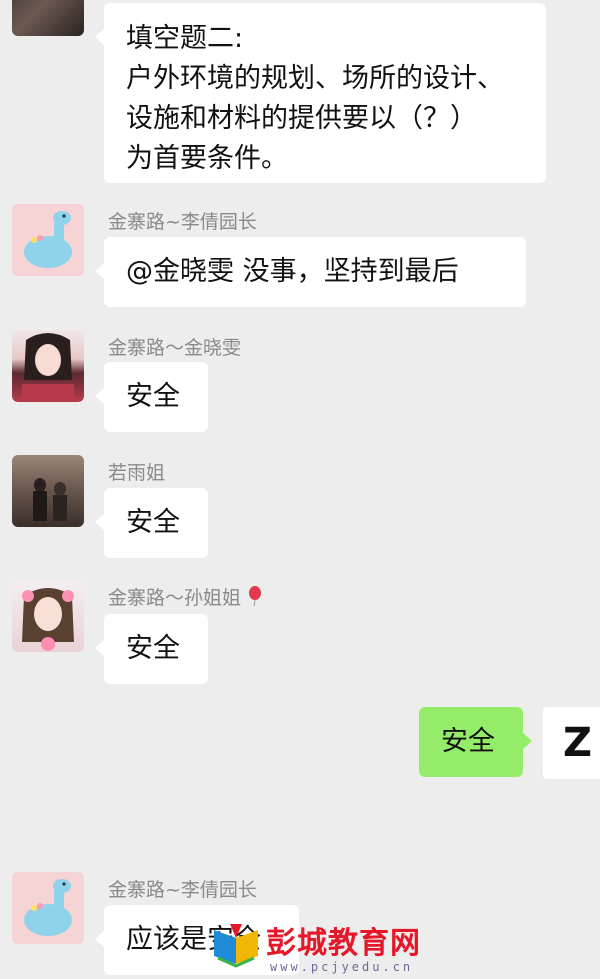 The image size is (600, 979). I want to click on balloon-icon, so click(255, 598).